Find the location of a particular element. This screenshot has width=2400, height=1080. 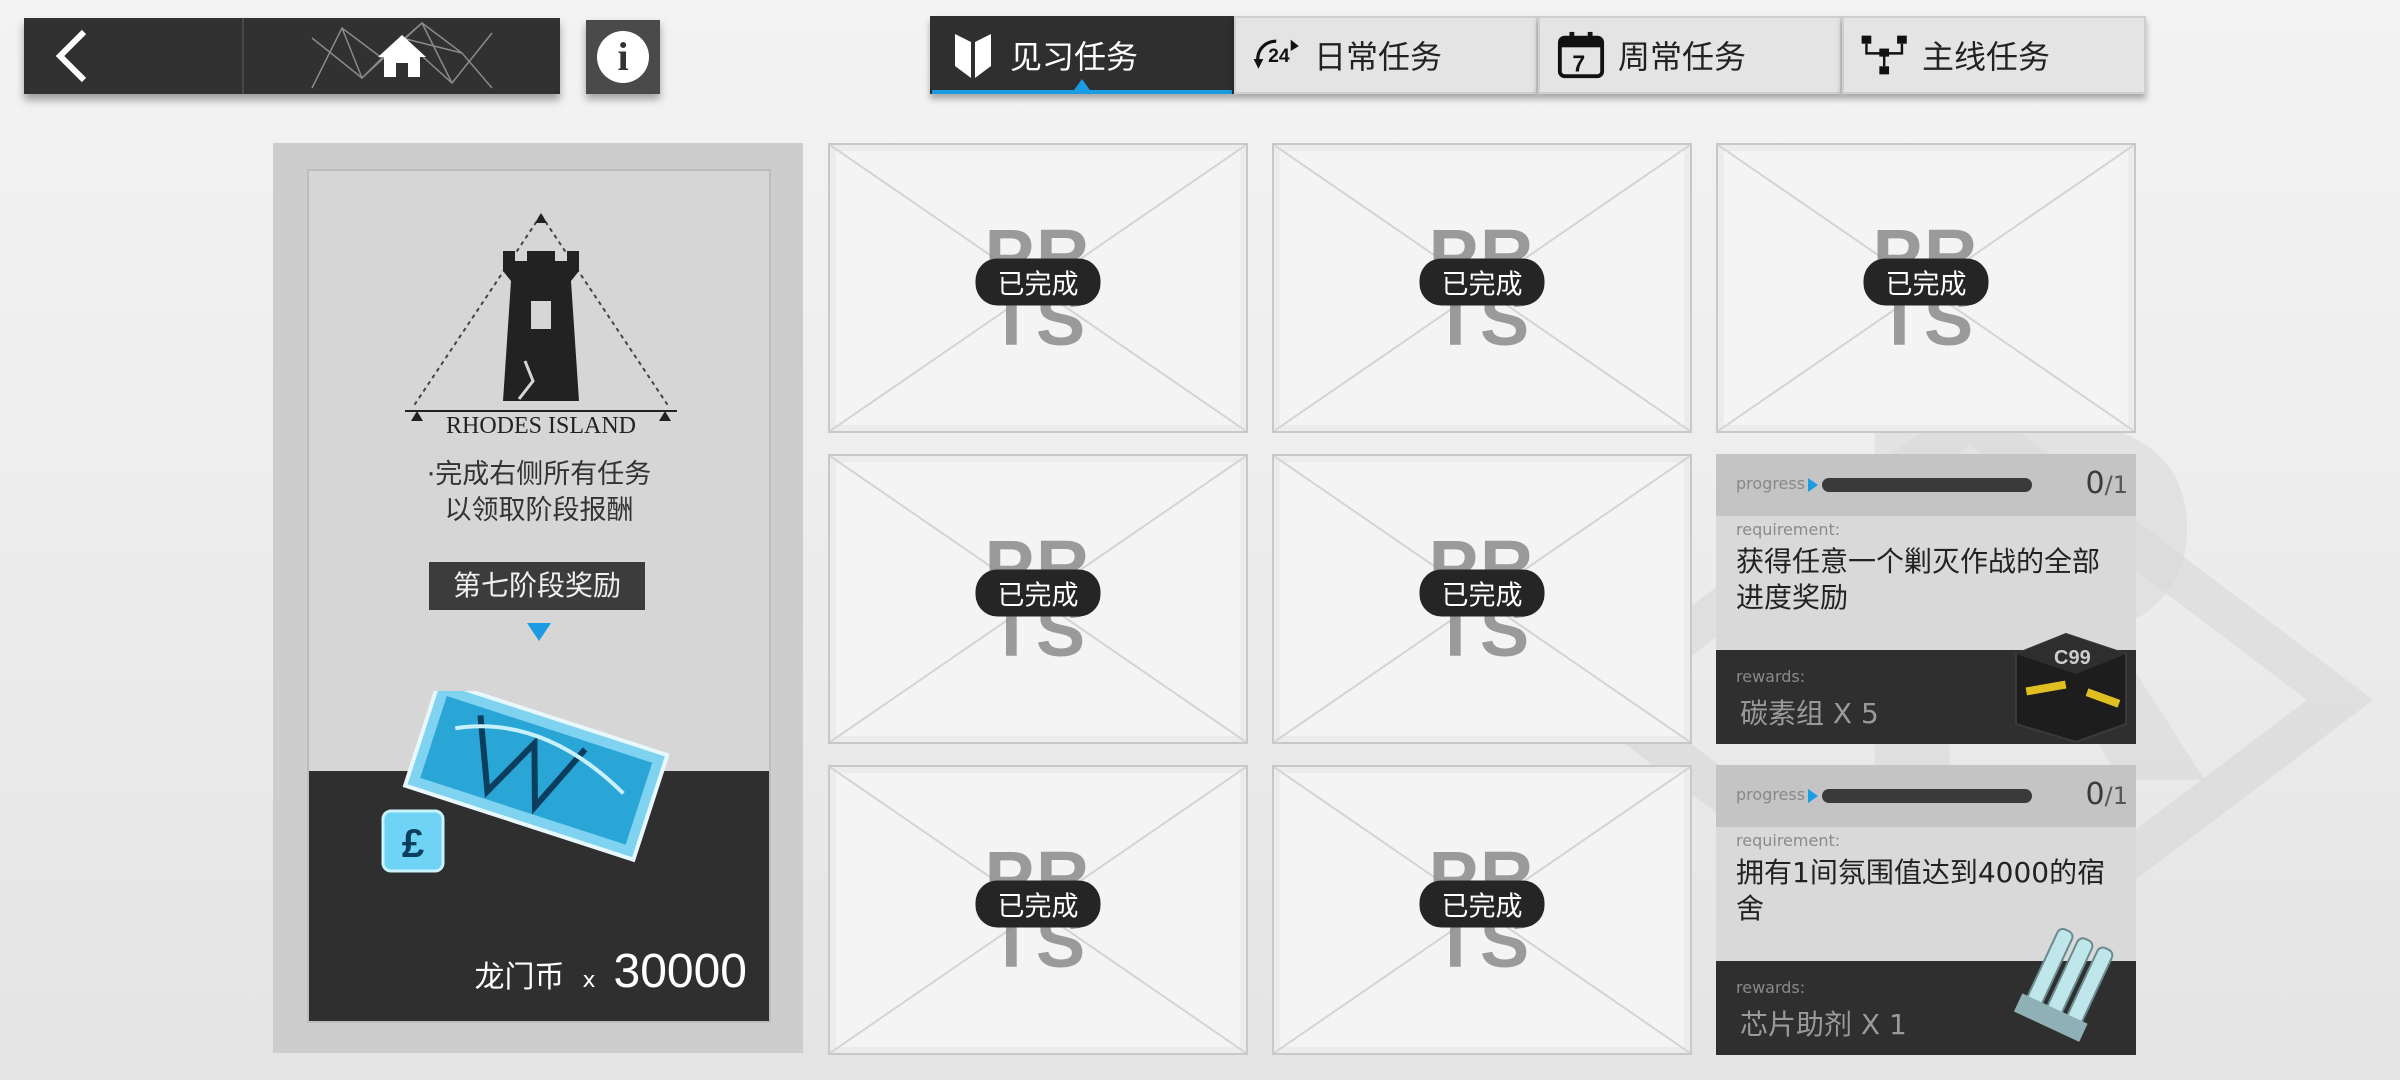

active-tab-marker is located at coordinates (1082, 86).